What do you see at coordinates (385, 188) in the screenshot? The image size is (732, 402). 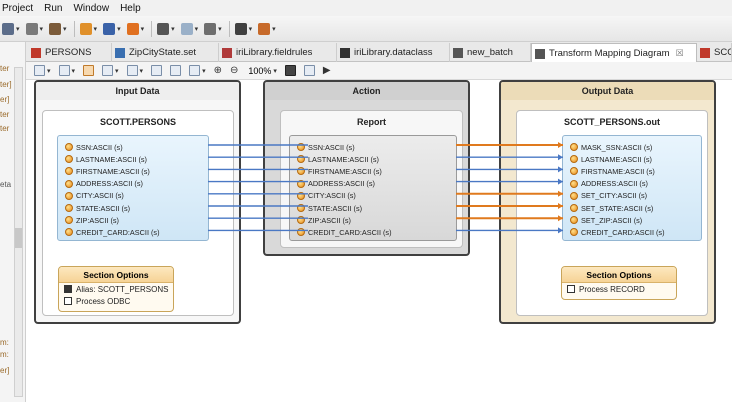 I see `mapping-links-layer` at bounding box center [385, 188].